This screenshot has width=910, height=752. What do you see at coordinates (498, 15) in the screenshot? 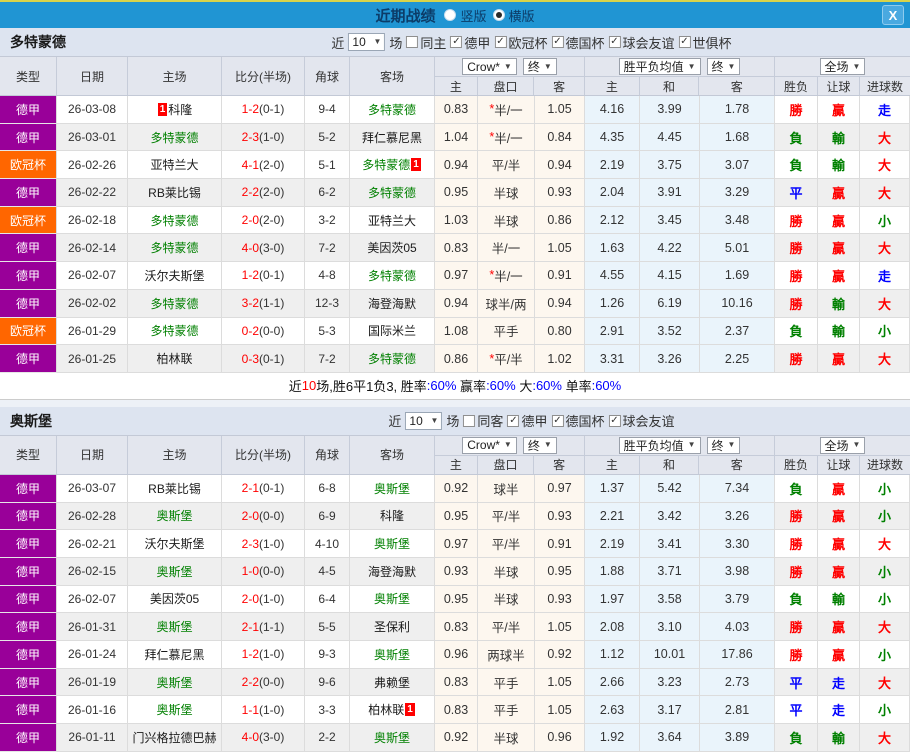
I see `radio-selected-icon` at bounding box center [498, 15].